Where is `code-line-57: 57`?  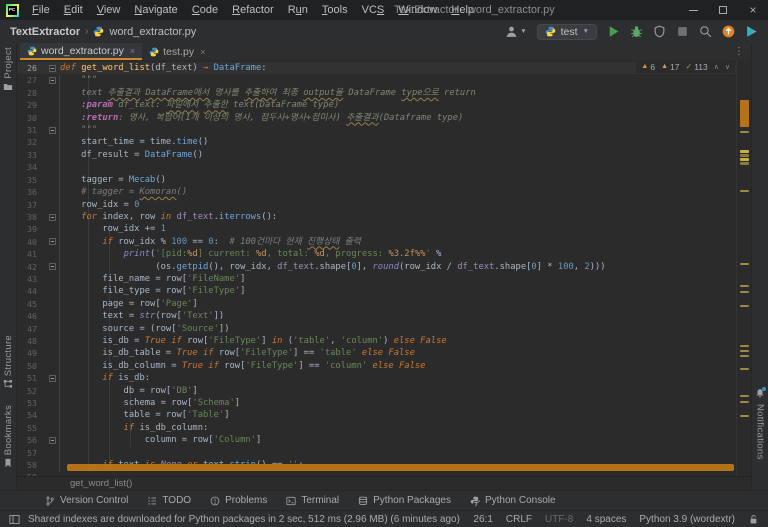 code-line-57: 57 is located at coordinates (376, 453).